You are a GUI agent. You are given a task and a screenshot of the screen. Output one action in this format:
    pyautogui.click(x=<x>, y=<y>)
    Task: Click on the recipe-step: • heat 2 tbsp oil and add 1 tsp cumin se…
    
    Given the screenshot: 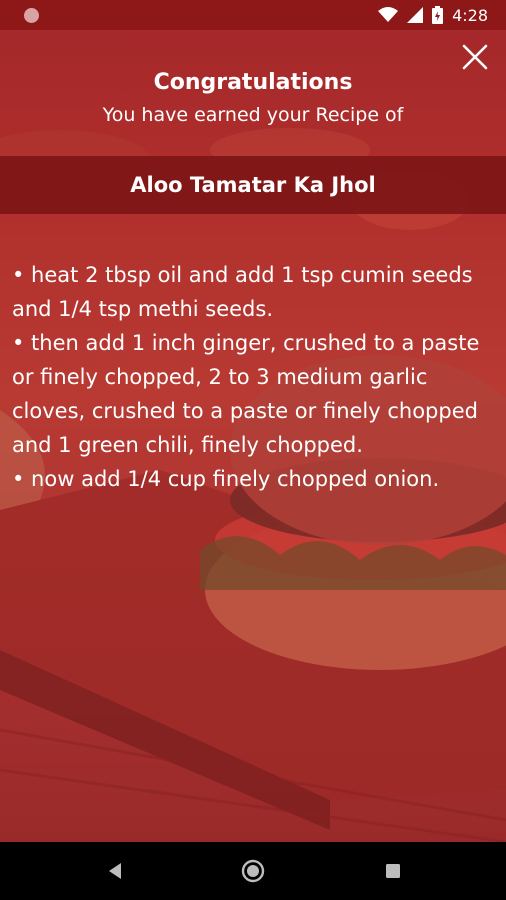 What is the action you would take?
    pyautogui.click(x=242, y=292)
    